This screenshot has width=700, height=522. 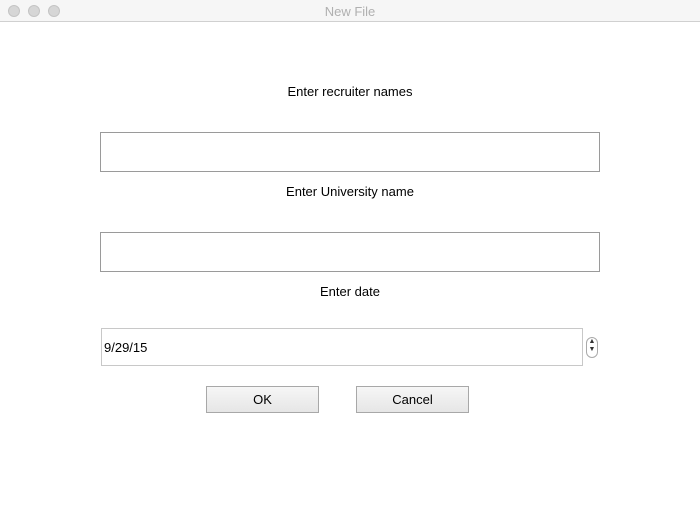 What do you see at coordinates (412, 399) in the screenshot?
I see `cancel-button: Cancel` at bounding box center [412, 399].